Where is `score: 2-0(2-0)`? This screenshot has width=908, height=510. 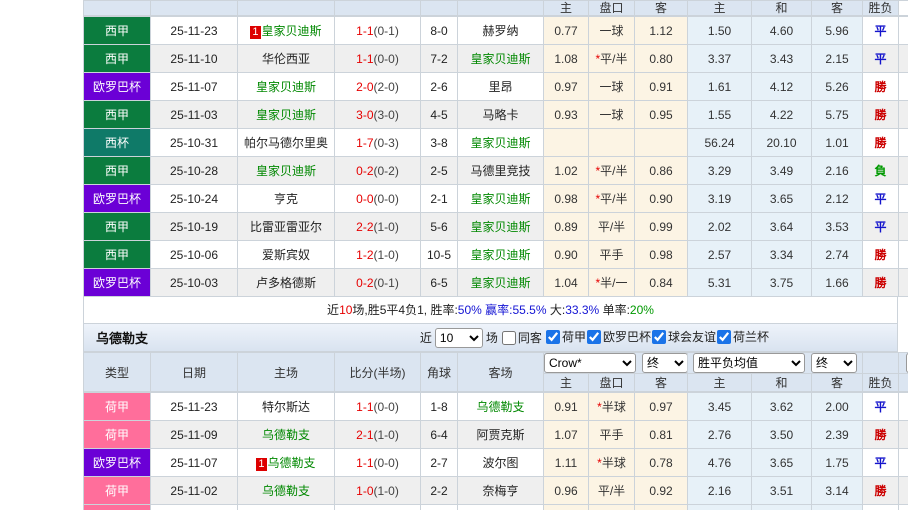 score: 2-0(2-0) is located at coordinates (377, 86).